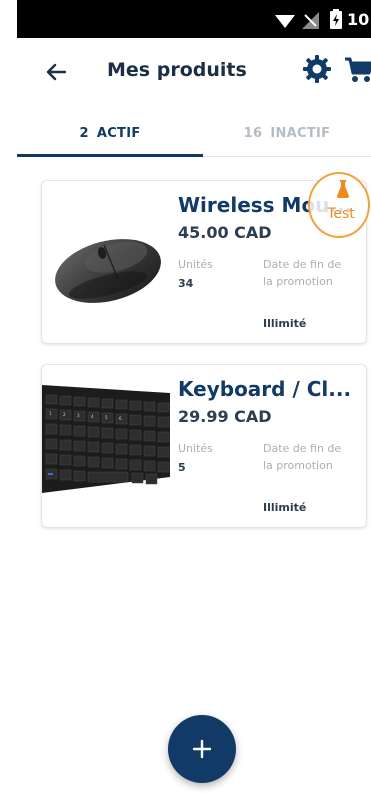  I want to click on tab-bar: 2 ACTIF 16 INACTIF, so click(194, 134).